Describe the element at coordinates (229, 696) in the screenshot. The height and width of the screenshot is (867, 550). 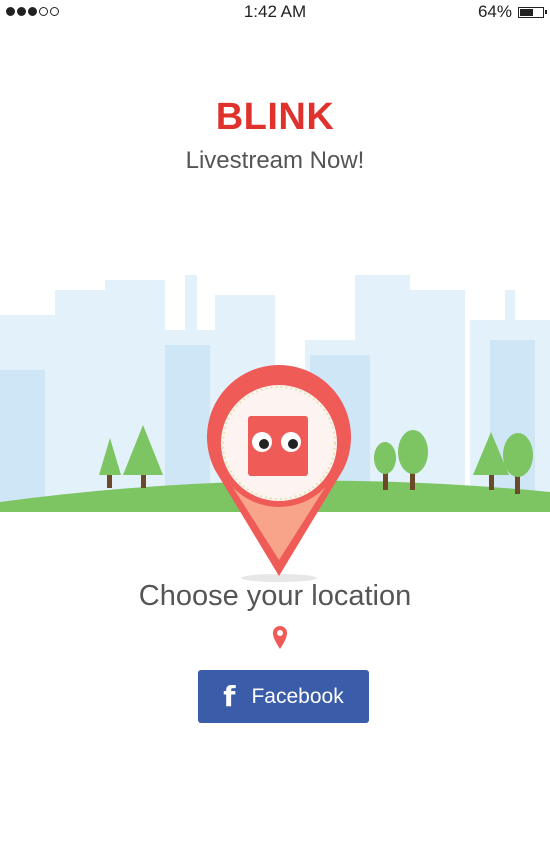
I see `facebook-f-icon: f` at that location.